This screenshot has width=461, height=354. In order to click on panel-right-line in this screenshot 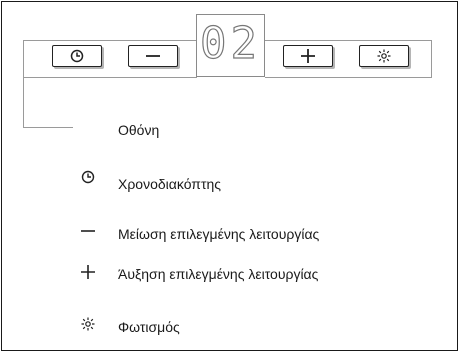, I will do `click(431, 58)`.